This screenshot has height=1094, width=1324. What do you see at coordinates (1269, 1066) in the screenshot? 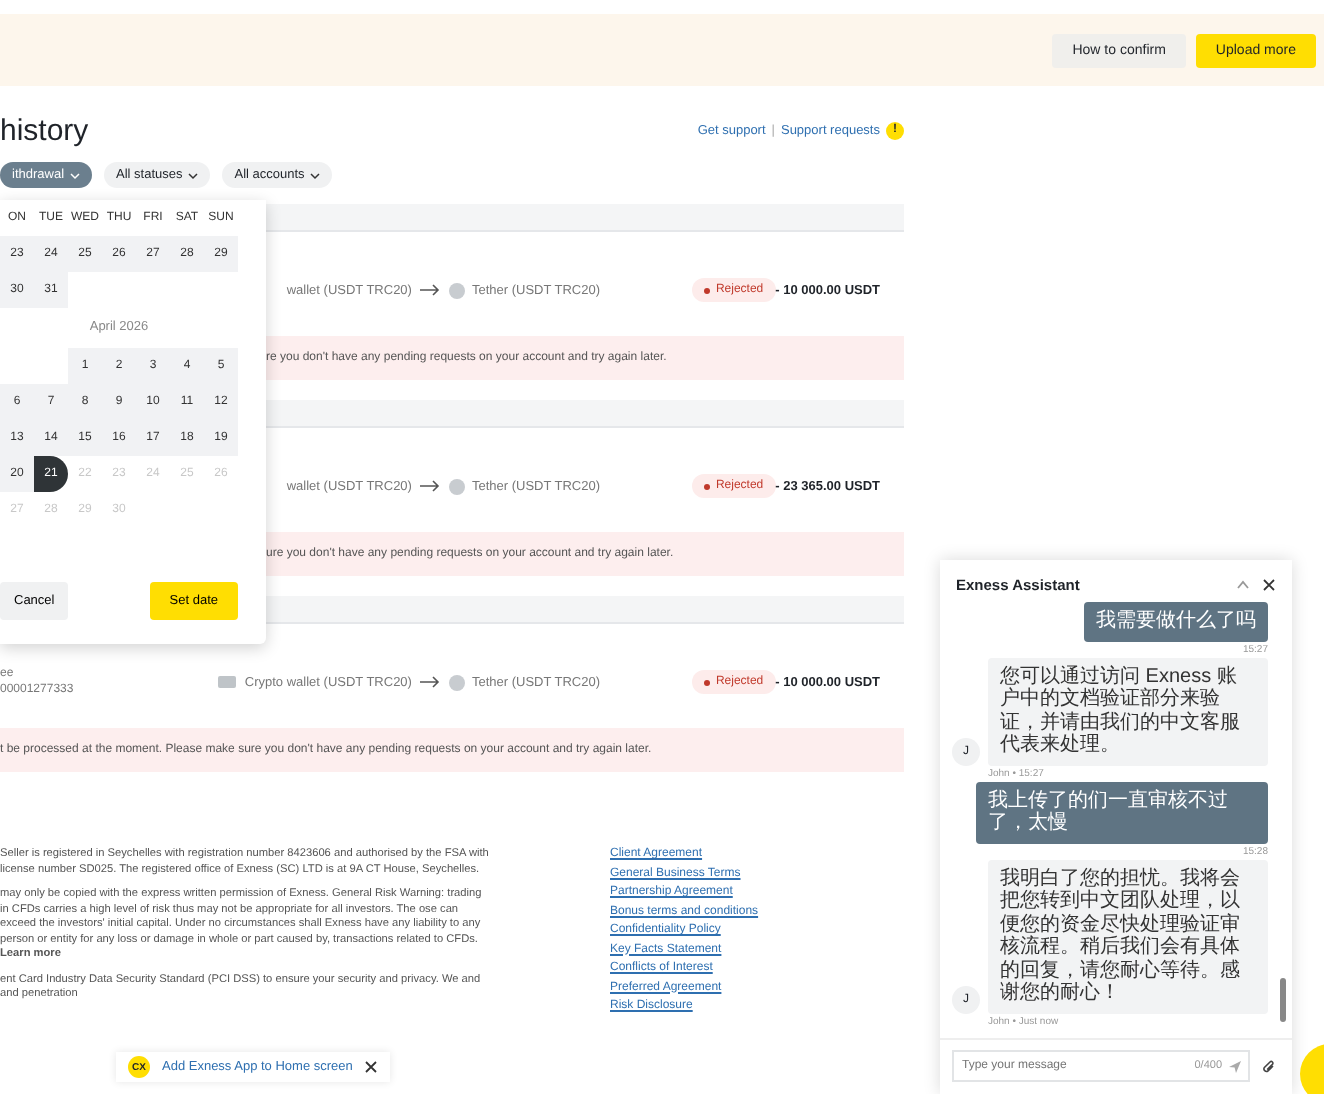
I see `paperclip-icon` at bounding box center [1269, 1066].